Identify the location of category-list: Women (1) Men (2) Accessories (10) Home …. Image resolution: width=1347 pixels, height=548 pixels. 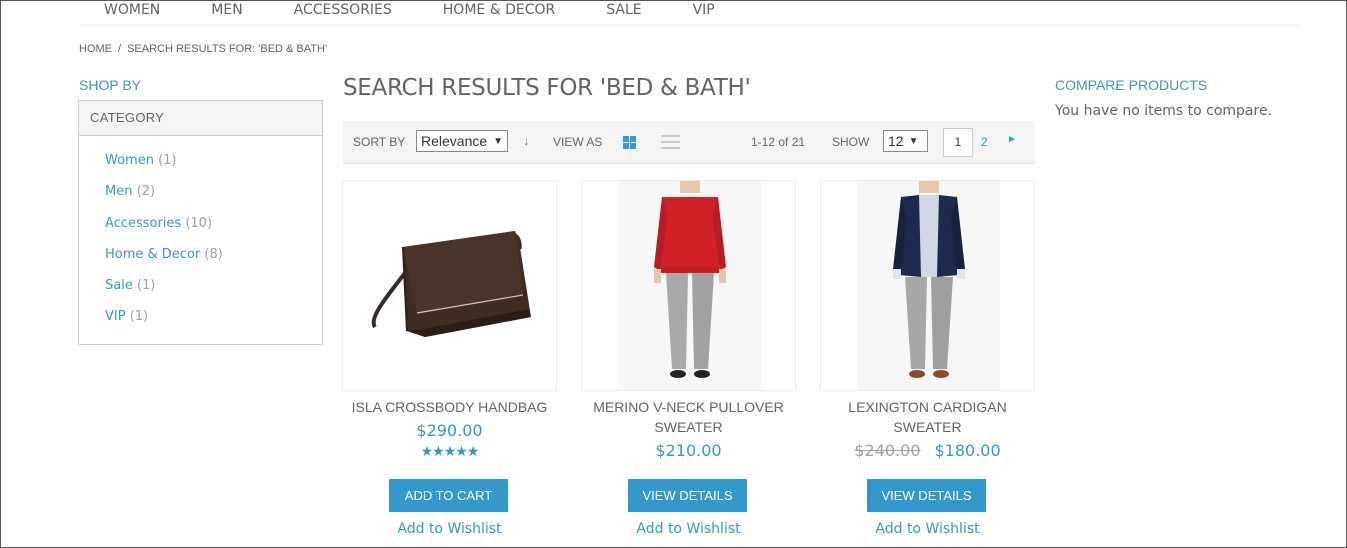
(200, 238).